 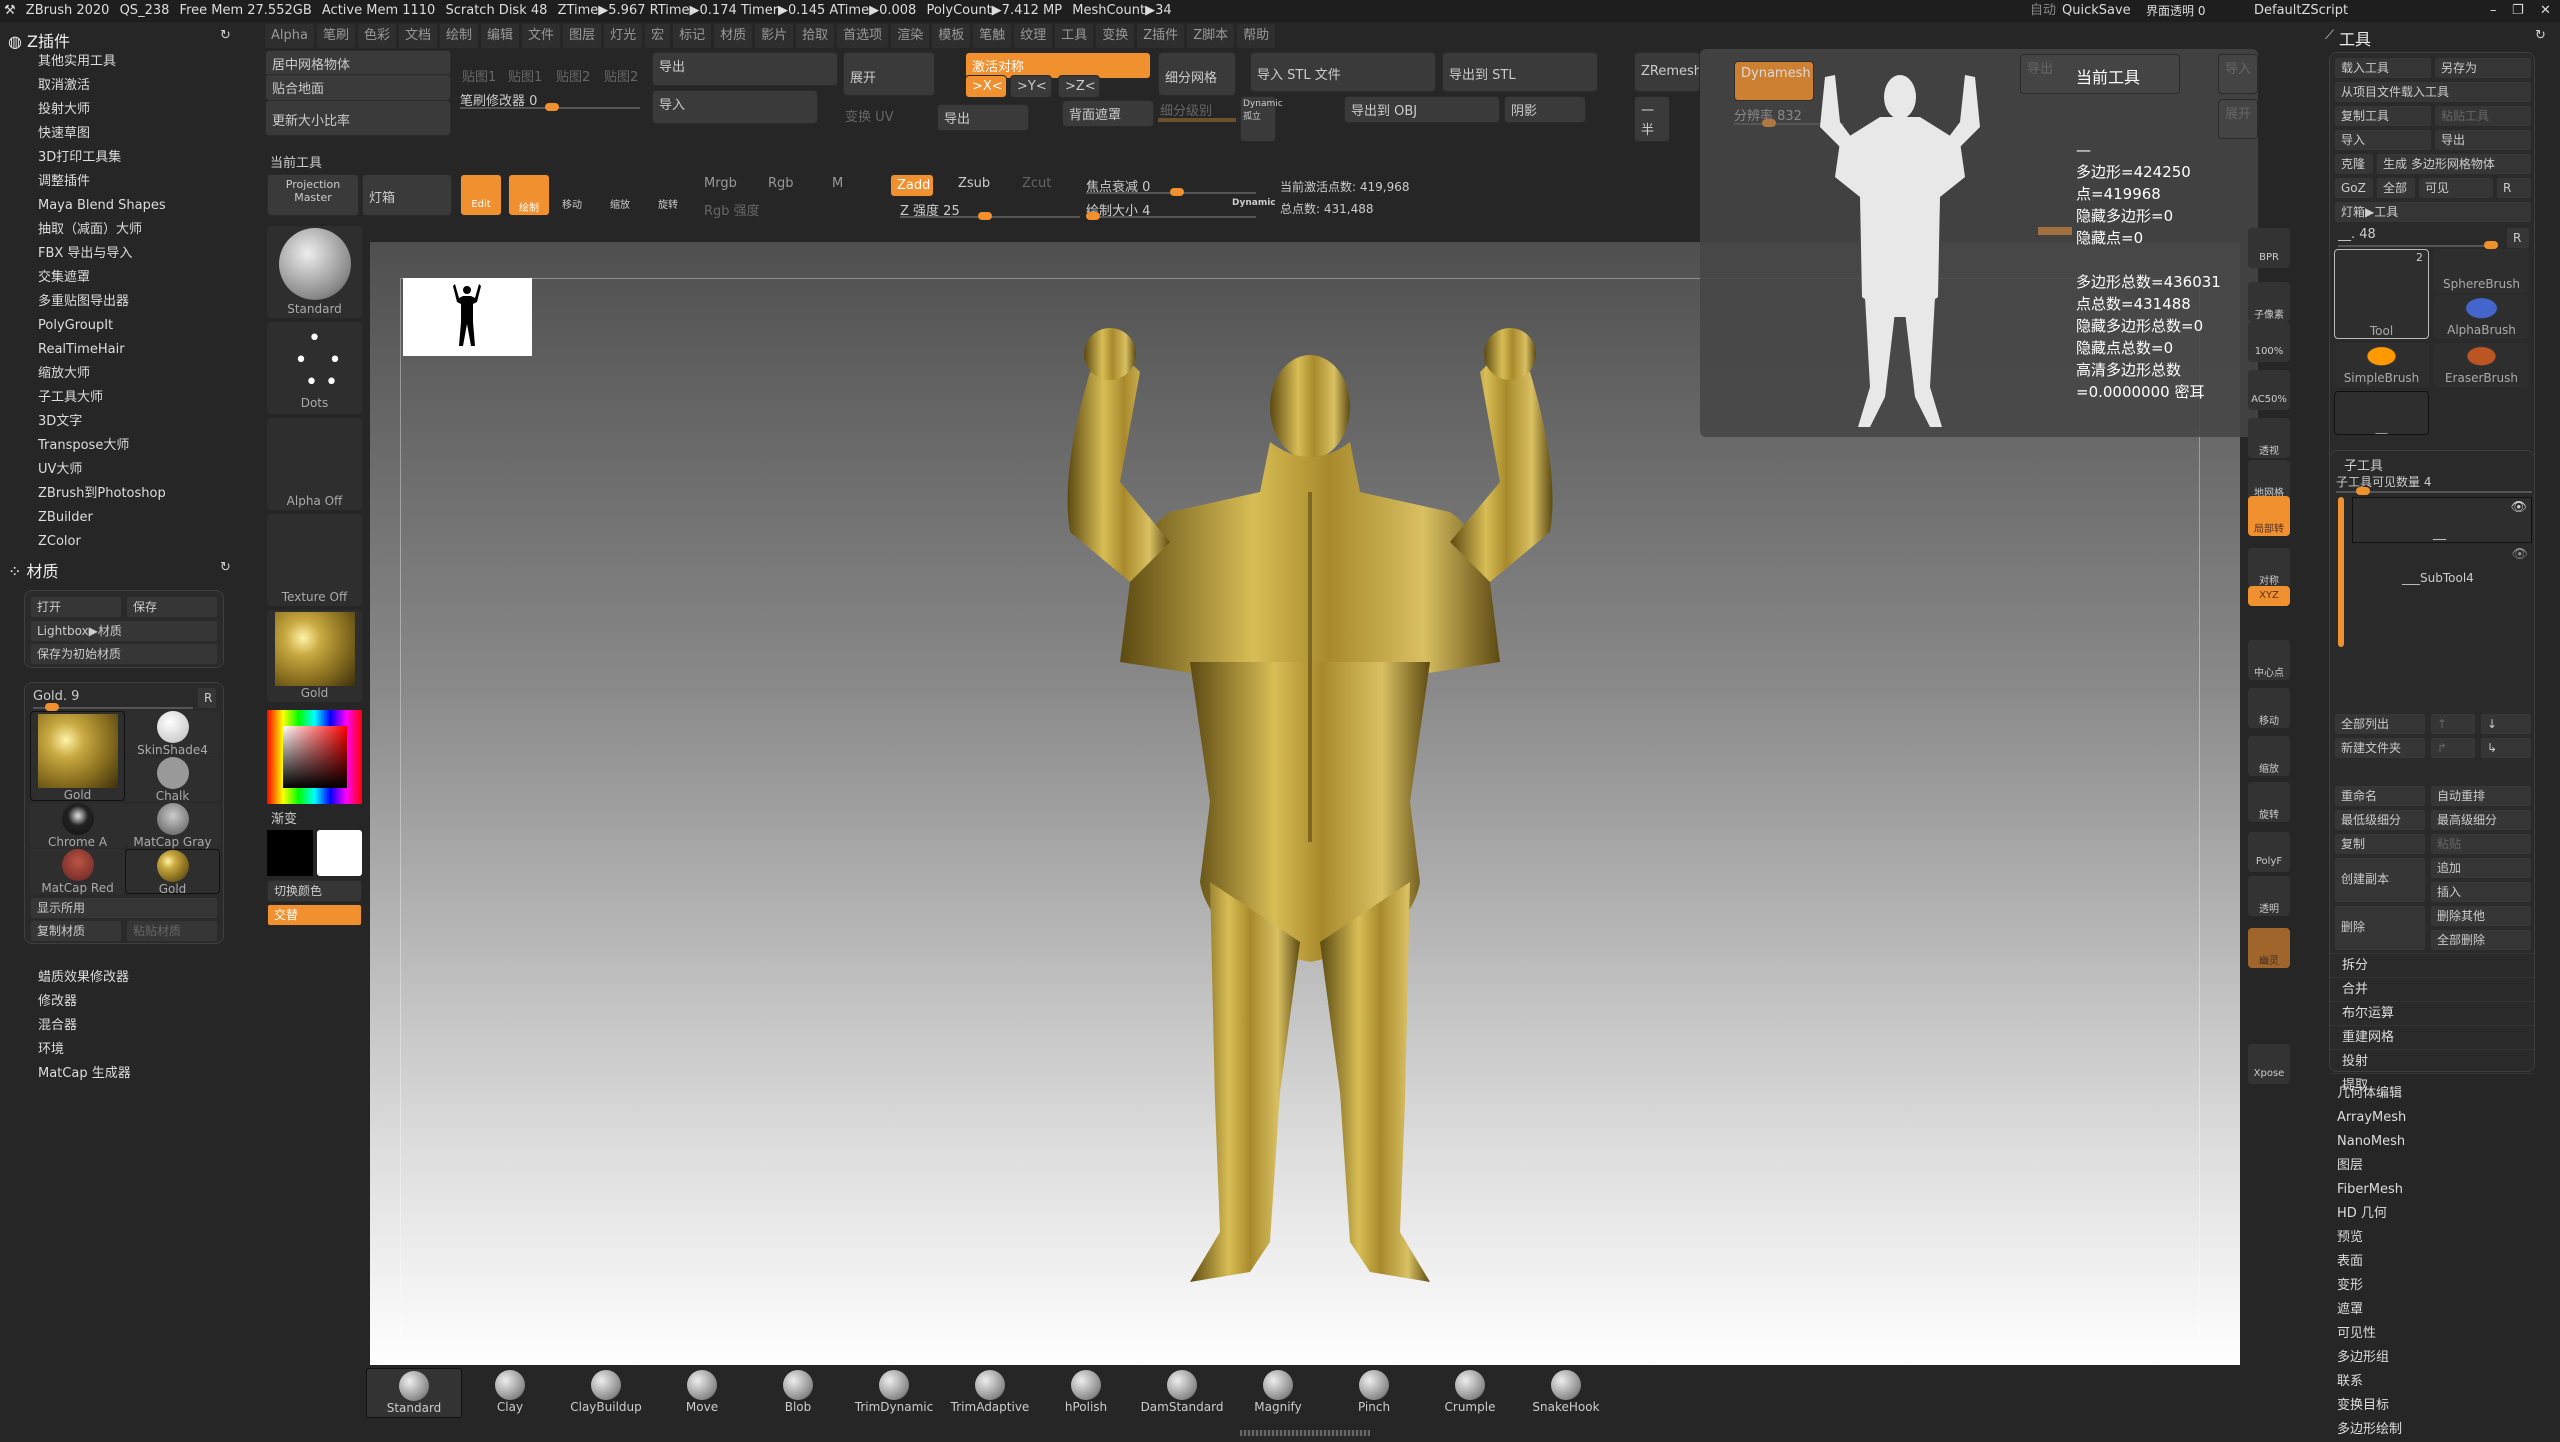 What do you see at coordinates (1566, 1393) in the screenshot?
I see `brush-snakehook: SnakeHook` at bounding box center [1566, 1393].